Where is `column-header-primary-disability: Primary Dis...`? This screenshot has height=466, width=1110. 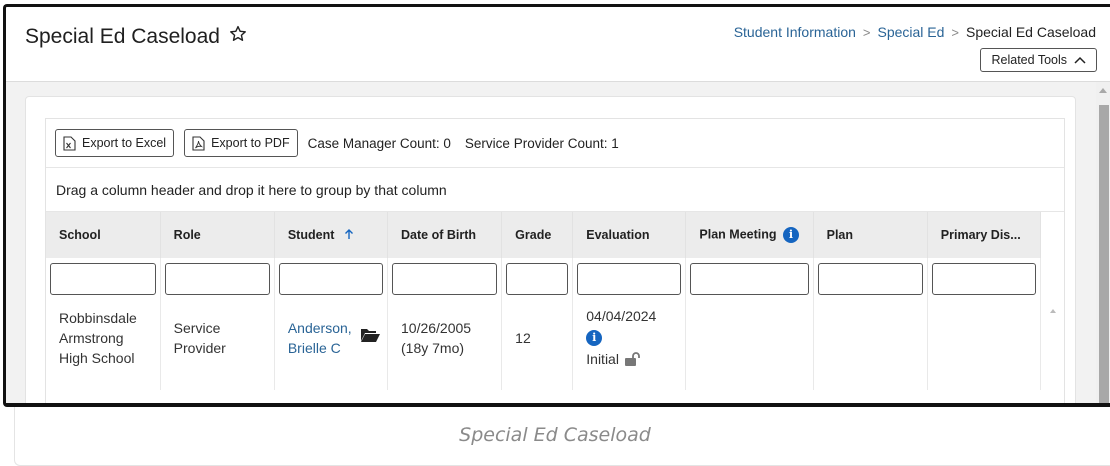 column-header-primary-disability: Primary Dis... is located at coordinates (984, 235).